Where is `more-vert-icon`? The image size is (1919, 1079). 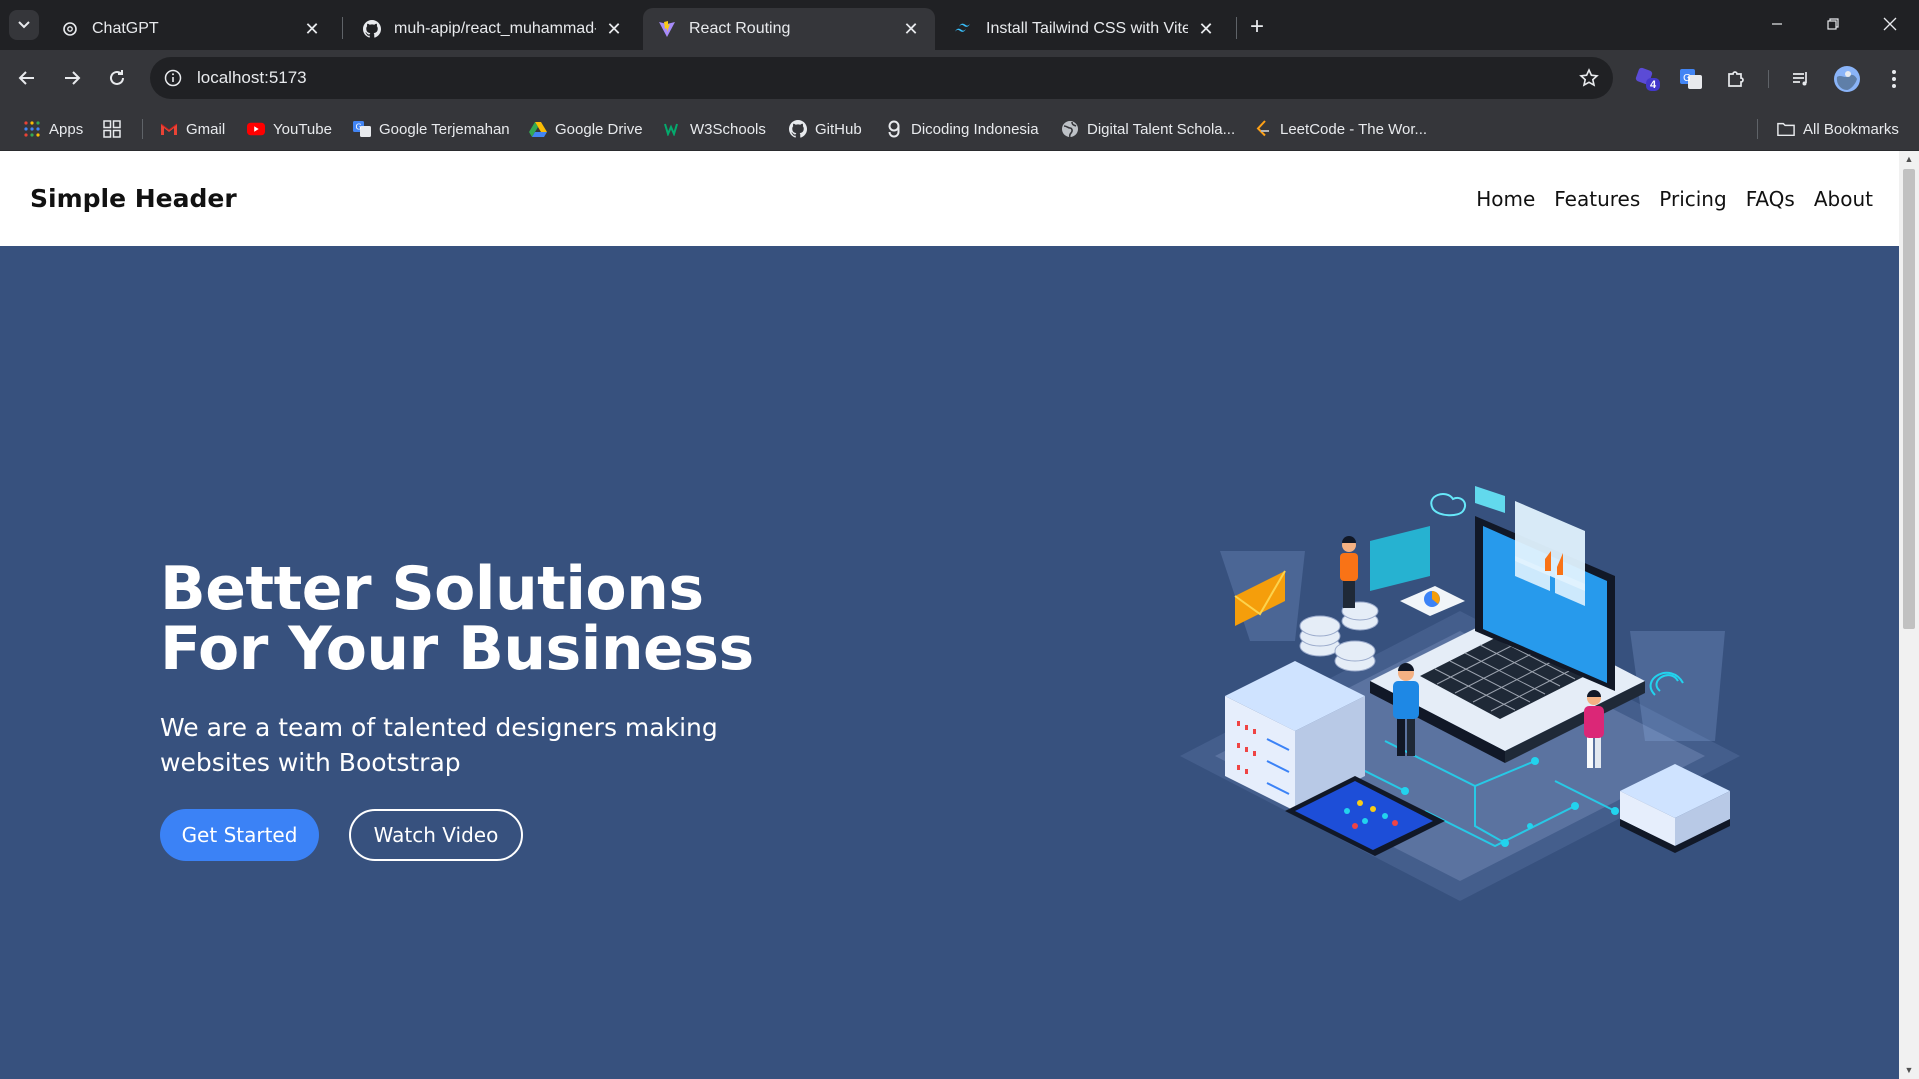 more-vert-icon is located at coordinates (1894, 79).